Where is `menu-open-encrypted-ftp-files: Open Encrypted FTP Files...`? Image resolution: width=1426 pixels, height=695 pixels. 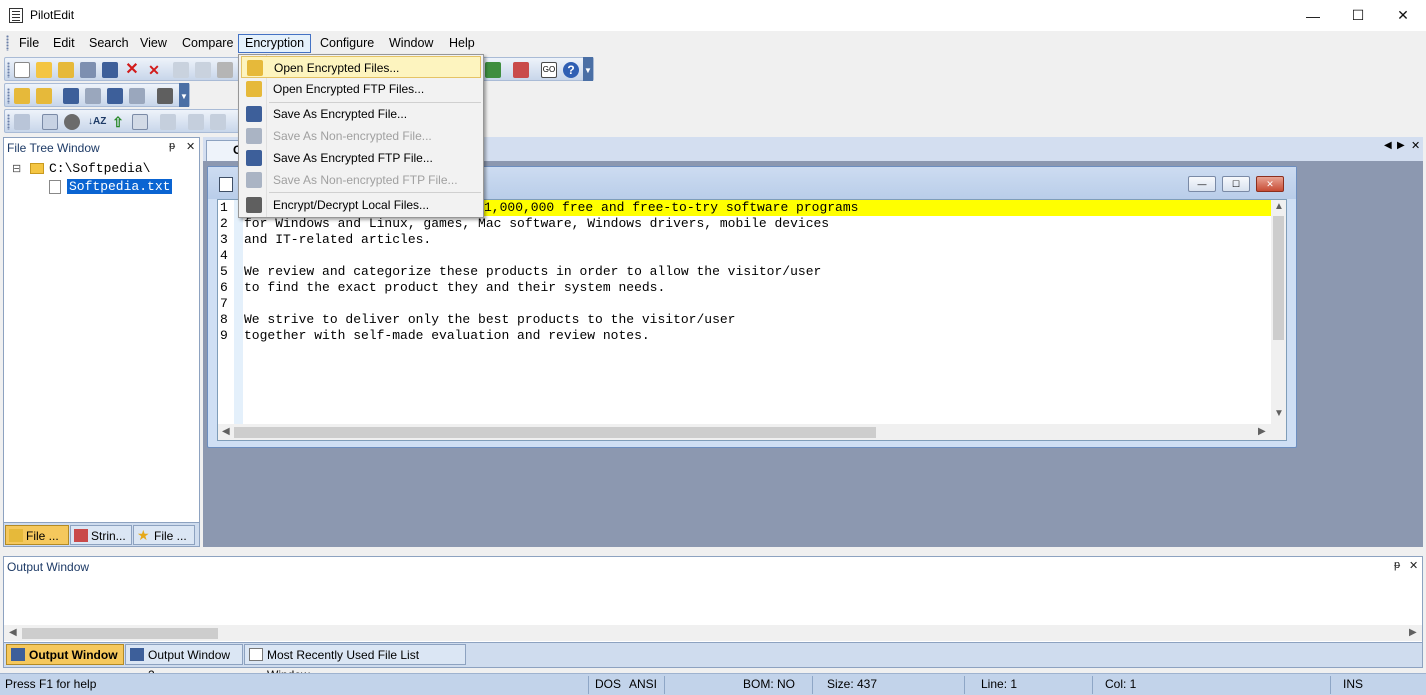
menu-open-encrypted-ftp-files: Open Encrypted FTP Files... is located at coordinates (361, 89).